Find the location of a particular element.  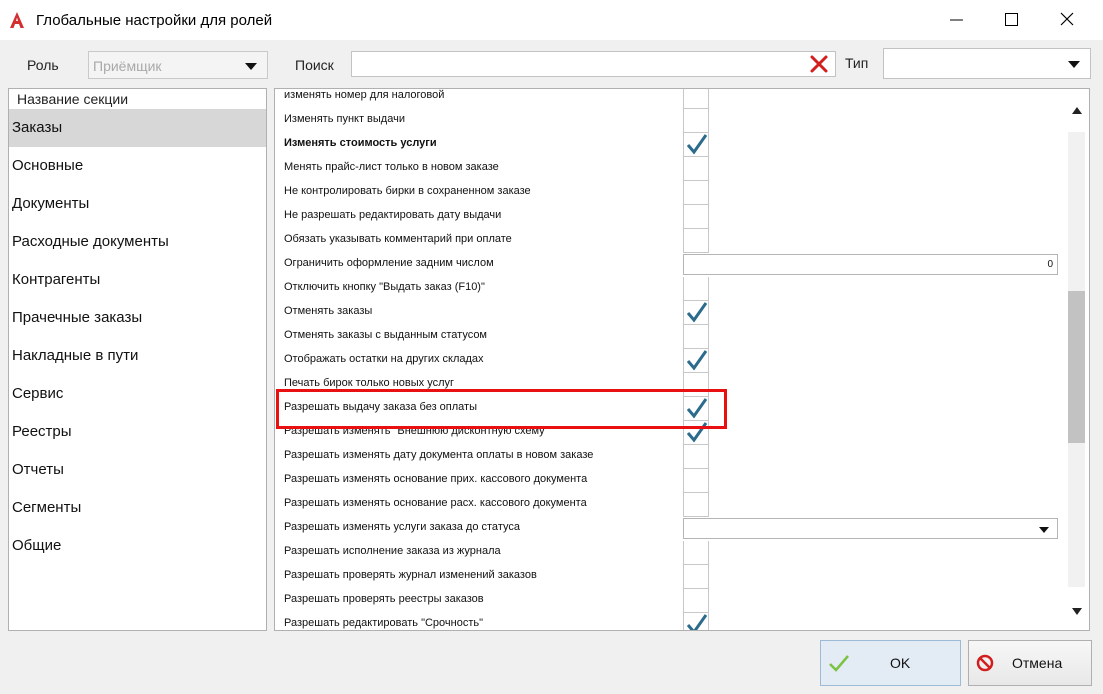

sections-header: Название секции is located at coordinates (73, 99).